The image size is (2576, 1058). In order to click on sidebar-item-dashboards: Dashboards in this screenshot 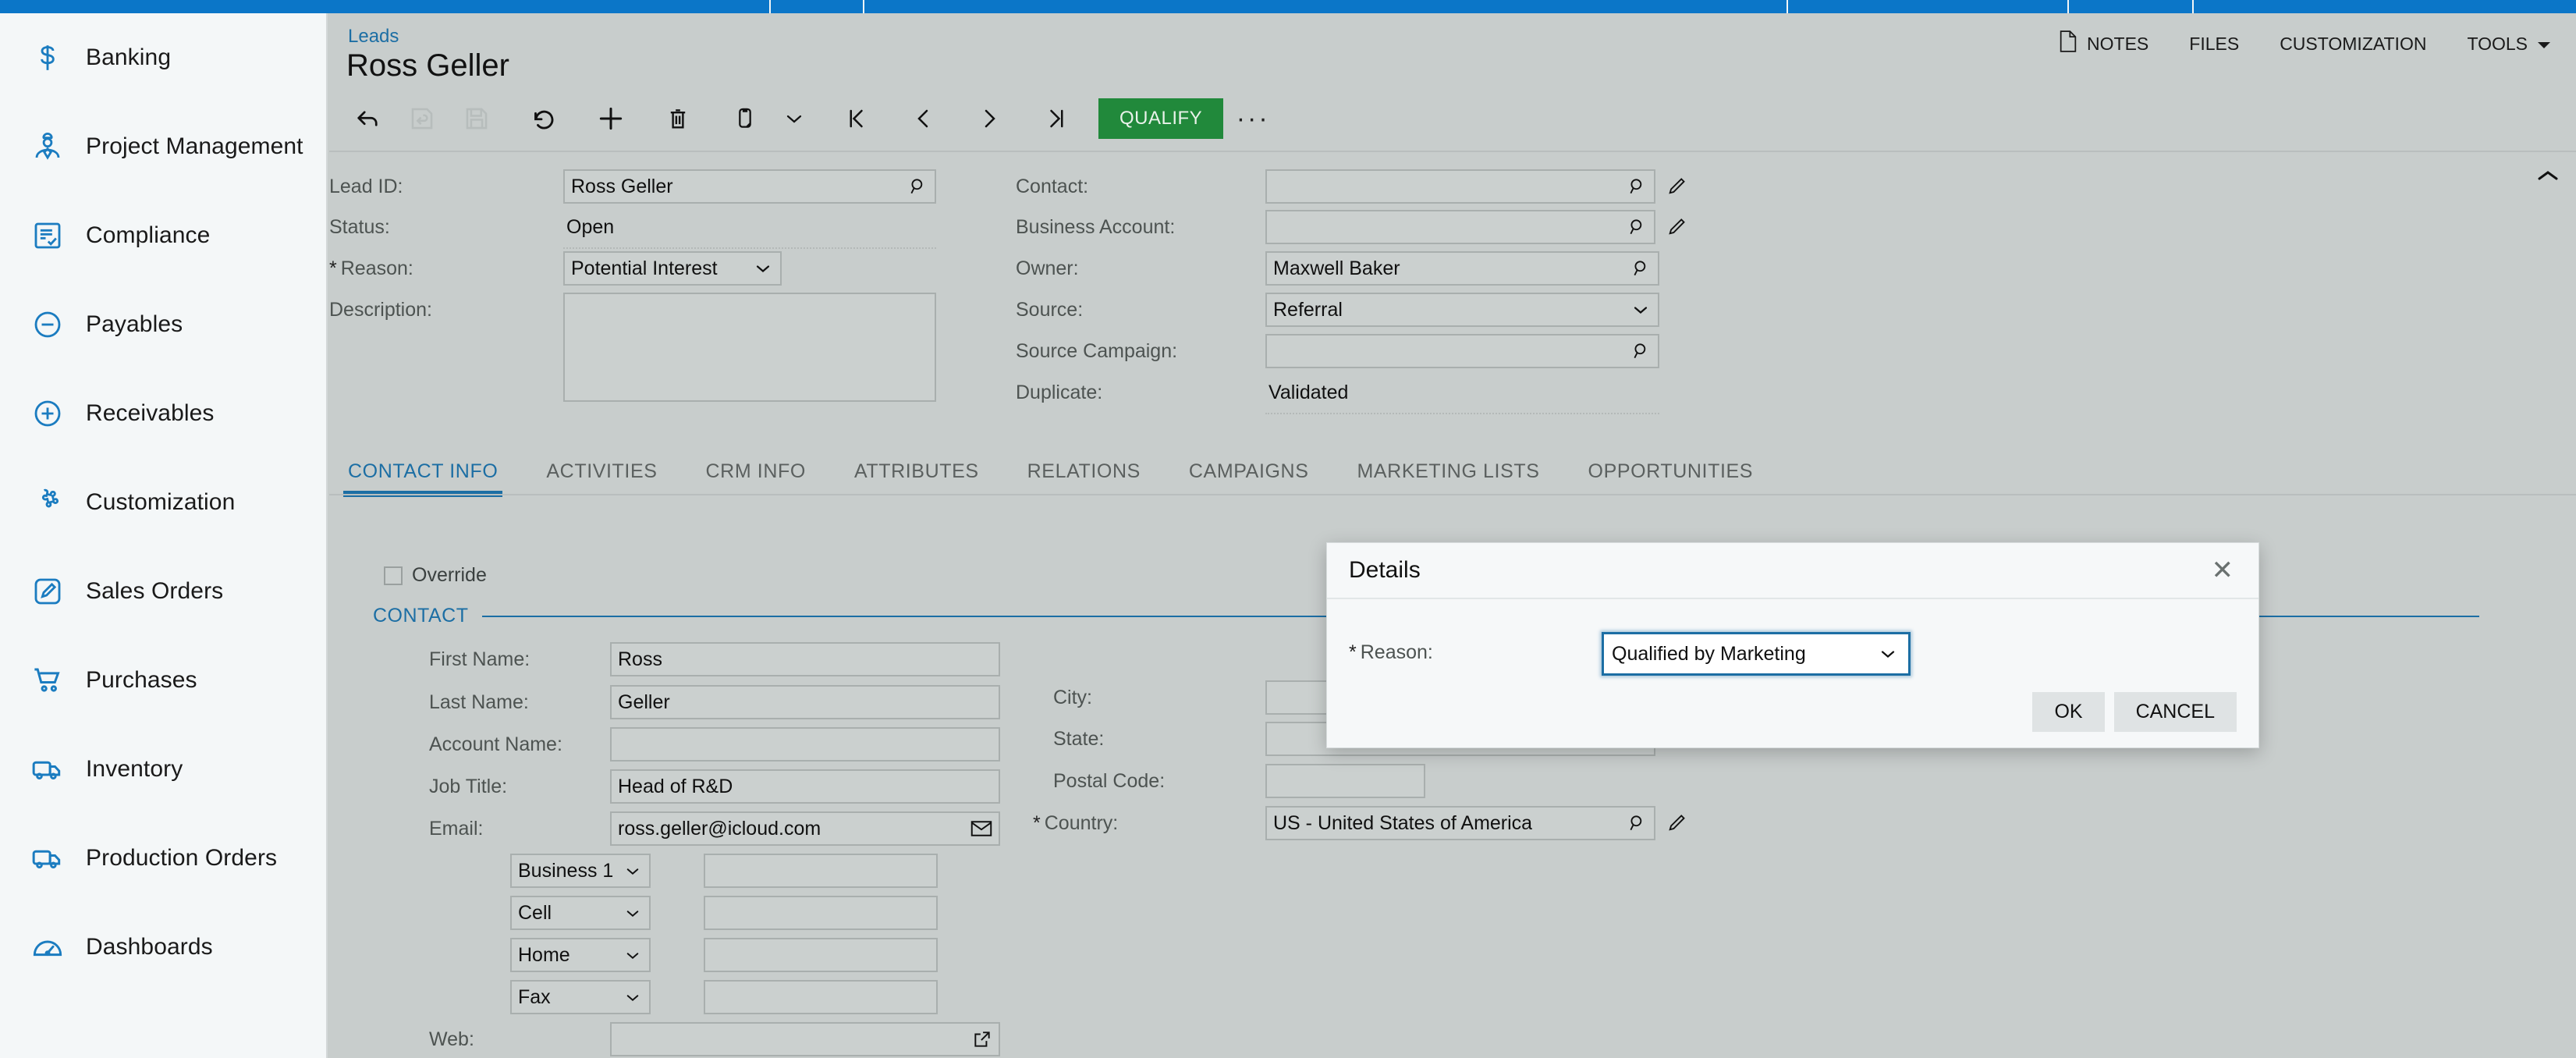, I will do `click(163, 947)`.